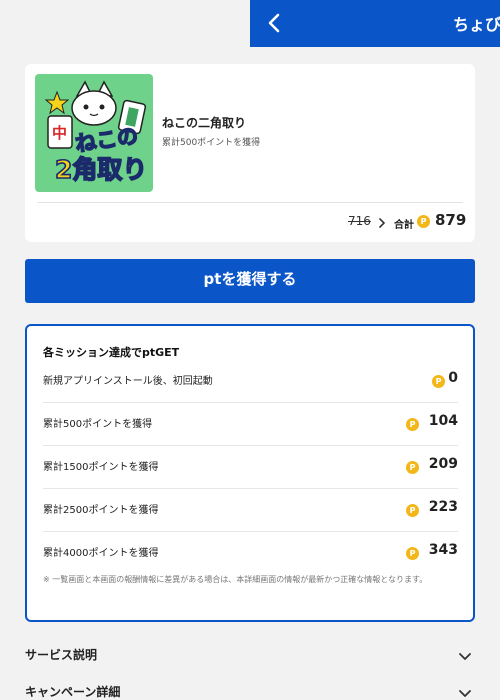 Image resolution: width=500 pixels, height=700 pixels. What do you see at coordinates (204, 123) in the screenshot?
I see `app-name: ねこの二角取り` at bounding box center [204, 123].